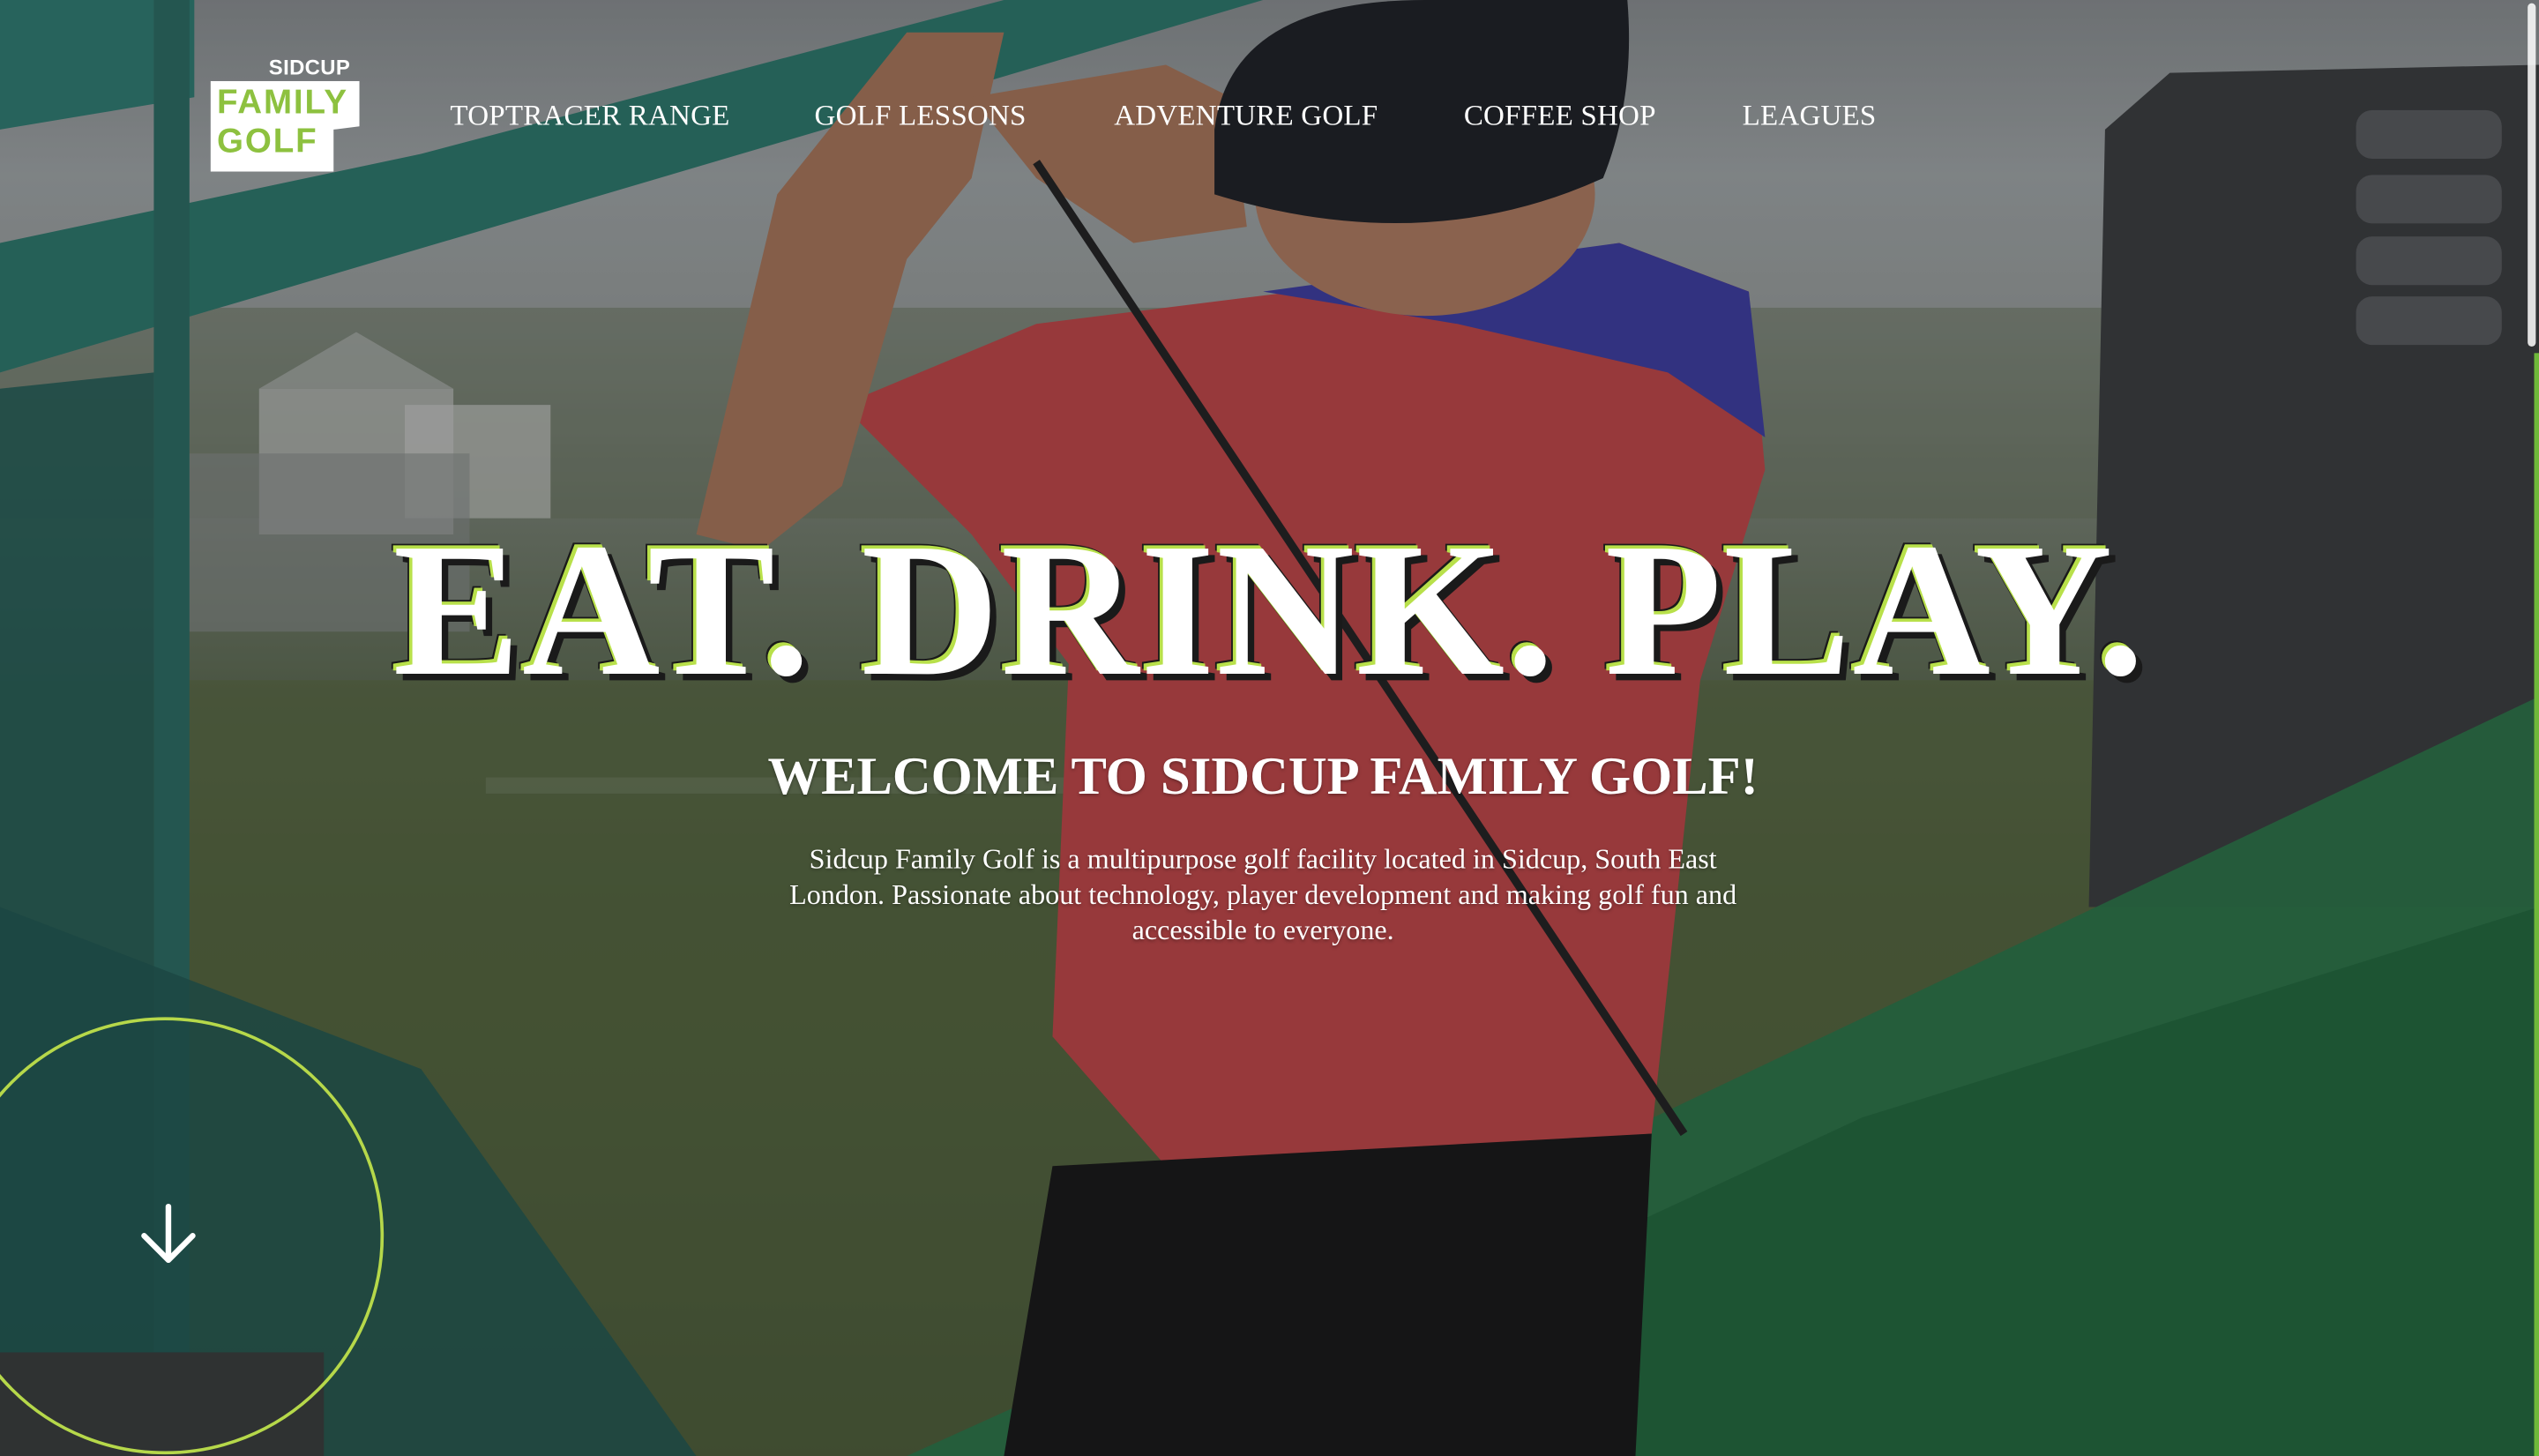 The height and width of the screenshot is (1456, 2539). I want to click on welcome-heading: WELCOME TO SIDCUP FAMILY GOLF!, so click(1263, 777).